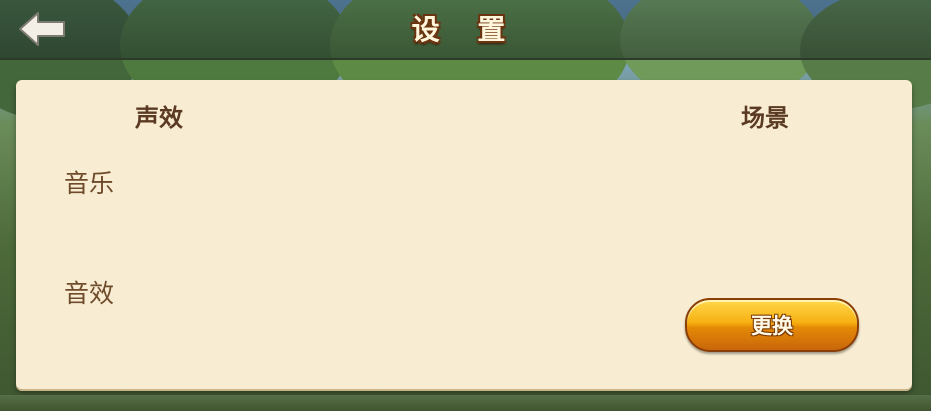 This screenshot has height=411, width=931. I want to click on sfx-label: 音效, so click(89, 293).